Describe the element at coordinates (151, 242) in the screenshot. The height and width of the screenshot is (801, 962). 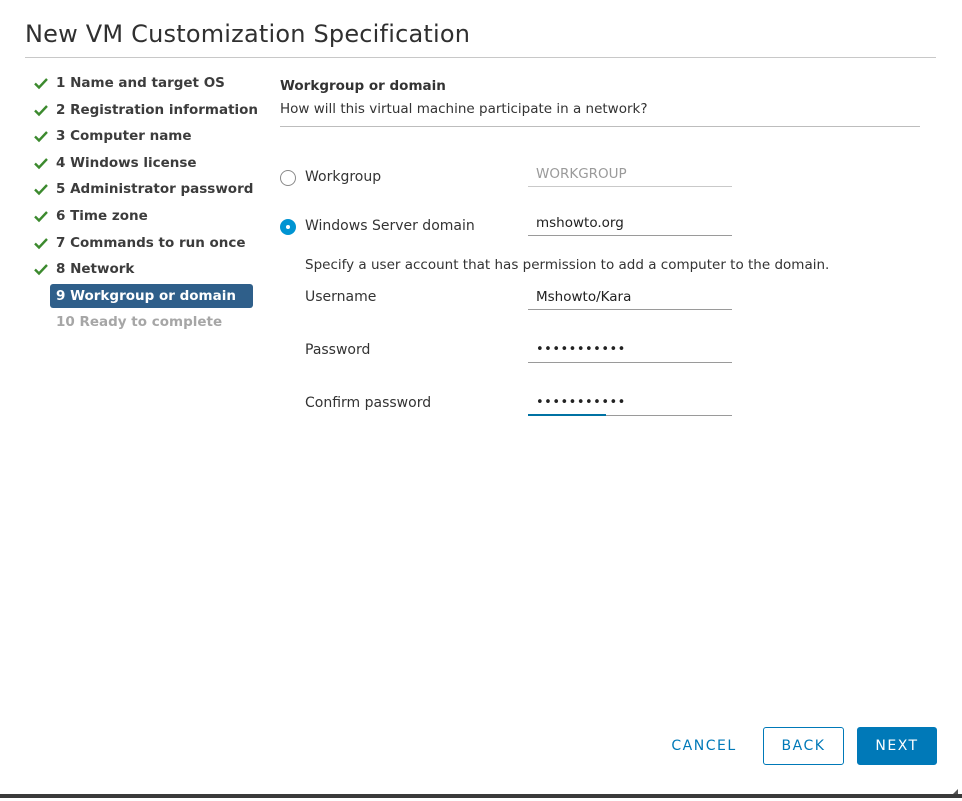
I see `step-label: 7 Commands to run once` at that location.